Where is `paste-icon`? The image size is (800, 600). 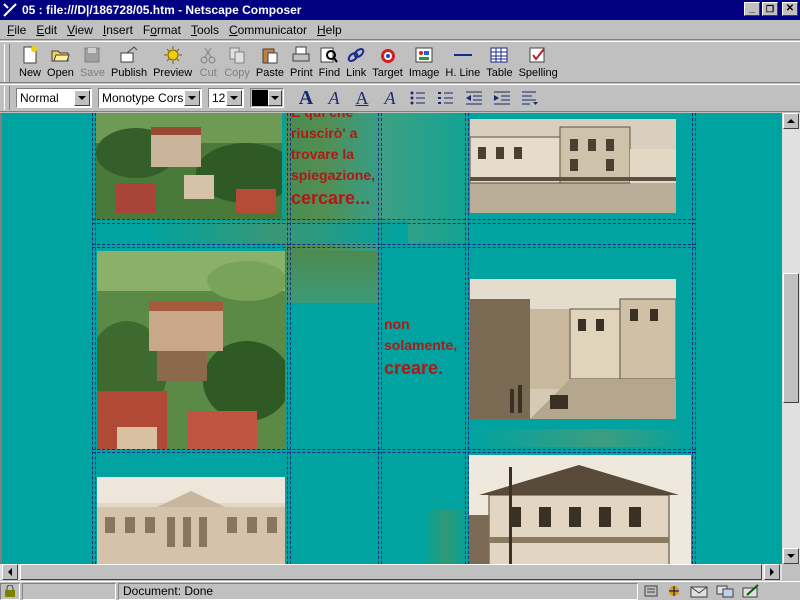 paste-icon is located at coordinates (270, 55).